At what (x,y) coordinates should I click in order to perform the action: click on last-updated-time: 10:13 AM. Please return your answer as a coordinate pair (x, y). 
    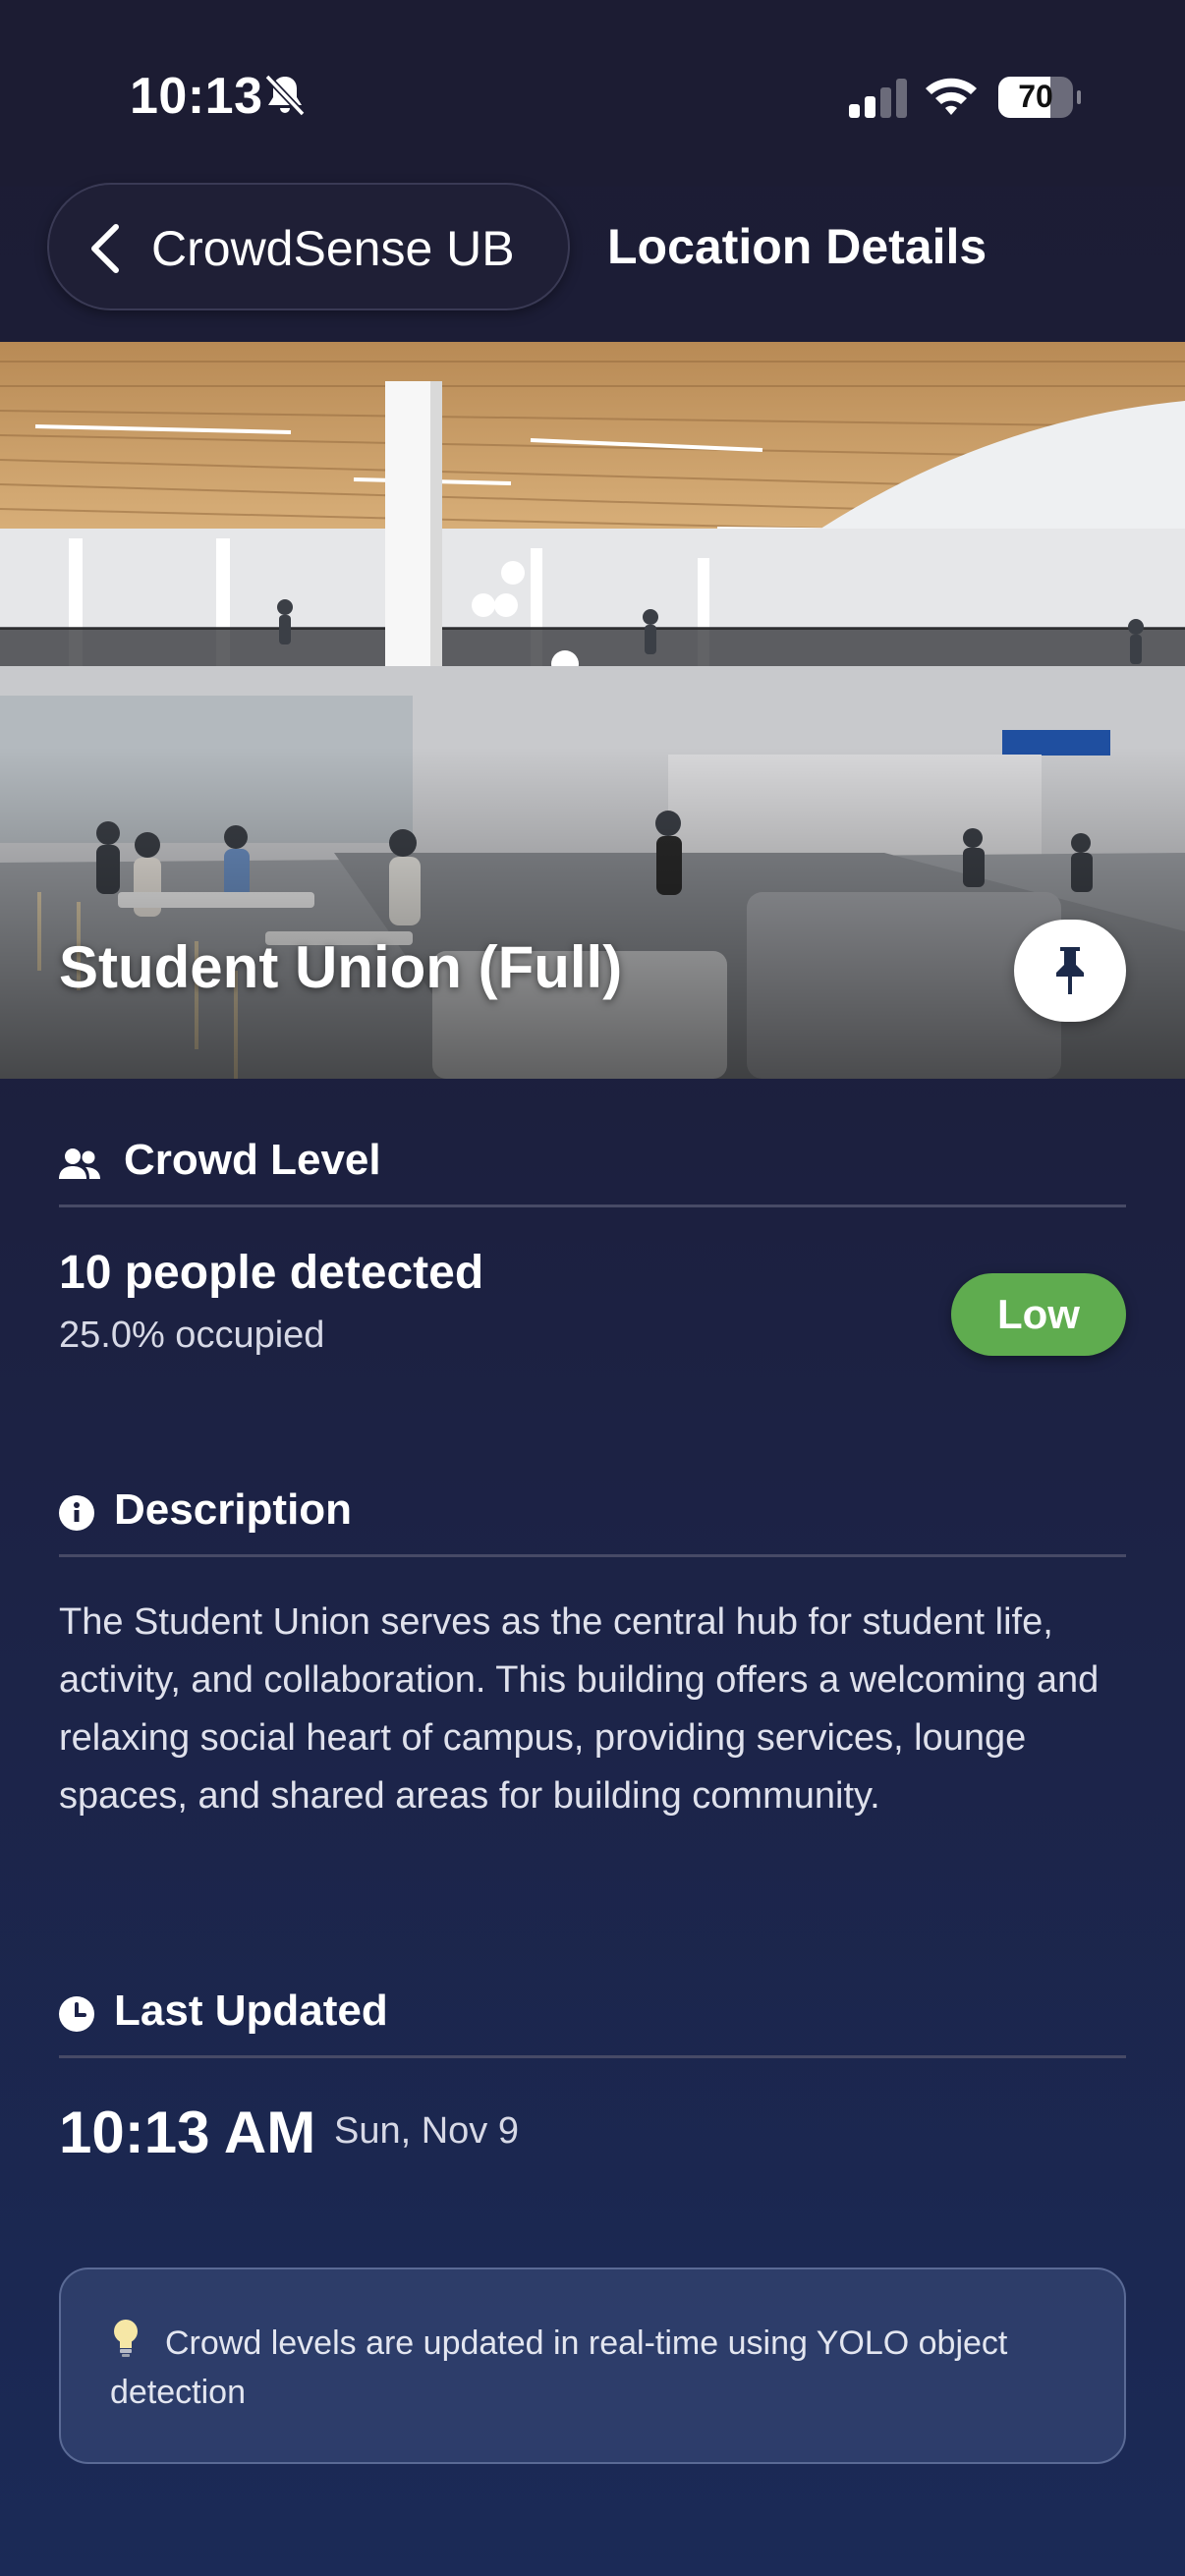
    Looking at the image, I should click on (187, 2132).